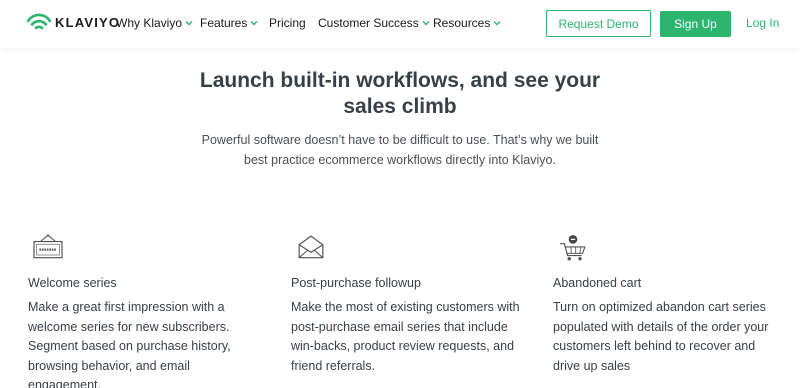 Image resolution: width=800 pixels, height=388 pixels. What do you see at coordinates (597, 283) in the screenshot?
I see `feature-title: Abandoned cart` at bounding box center [597, 283].